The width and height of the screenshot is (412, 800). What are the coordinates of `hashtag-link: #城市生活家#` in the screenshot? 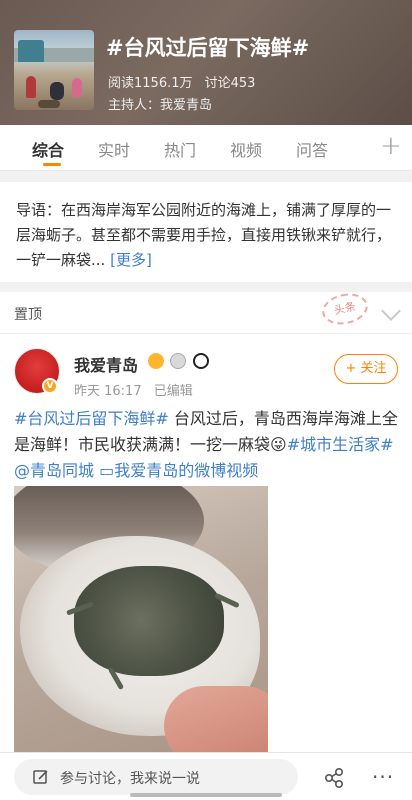 It's located at (340, 444).